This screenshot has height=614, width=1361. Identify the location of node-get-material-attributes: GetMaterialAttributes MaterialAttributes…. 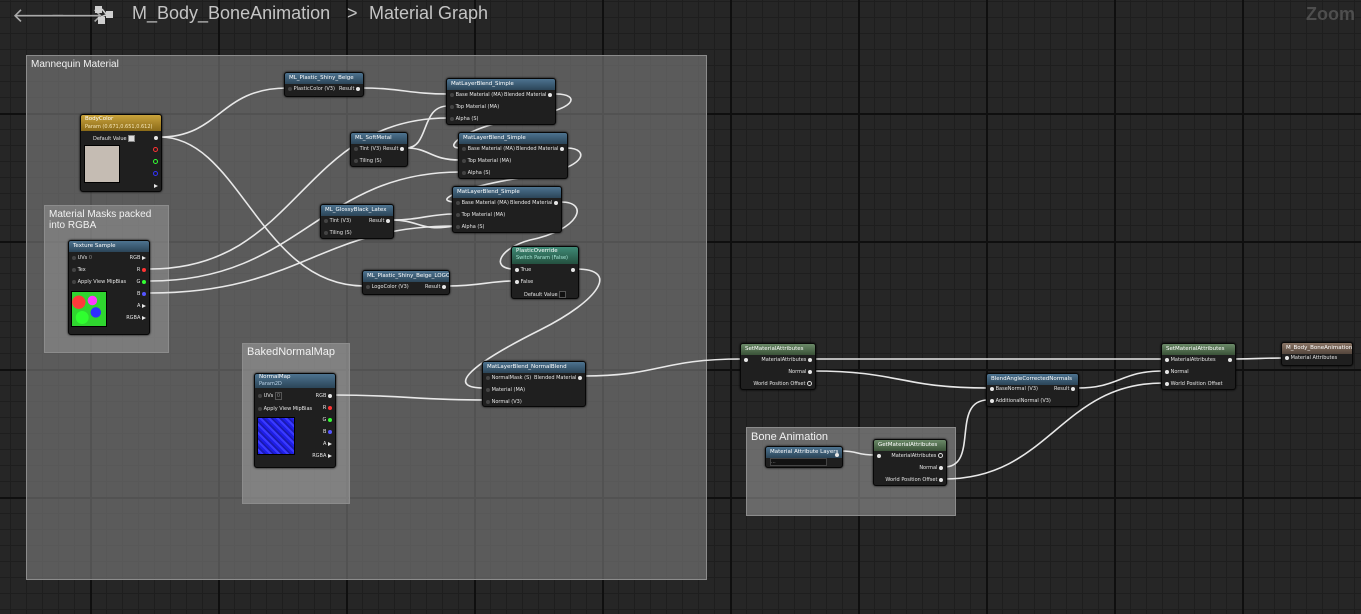
(910, 462).